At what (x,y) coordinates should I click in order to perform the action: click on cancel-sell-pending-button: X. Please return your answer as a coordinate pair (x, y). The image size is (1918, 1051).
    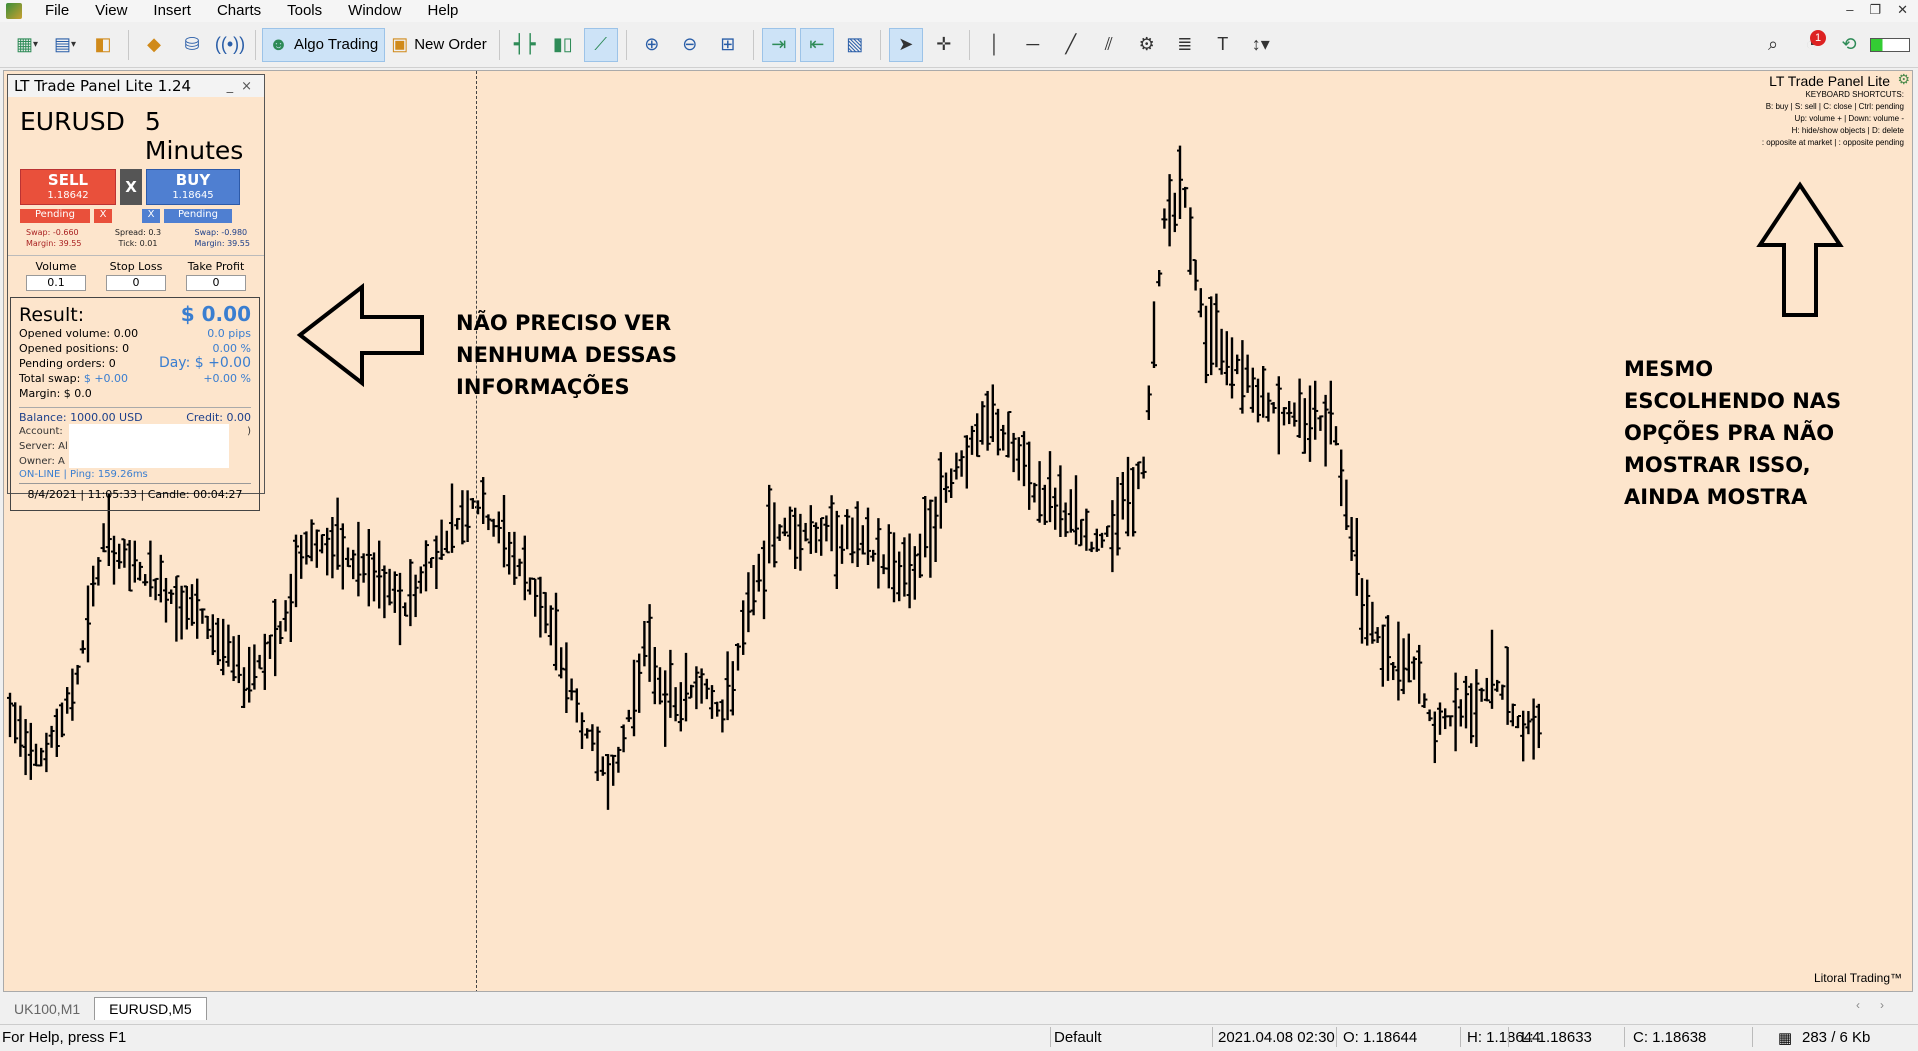
    Looking at the image, I should click on (103, 216).